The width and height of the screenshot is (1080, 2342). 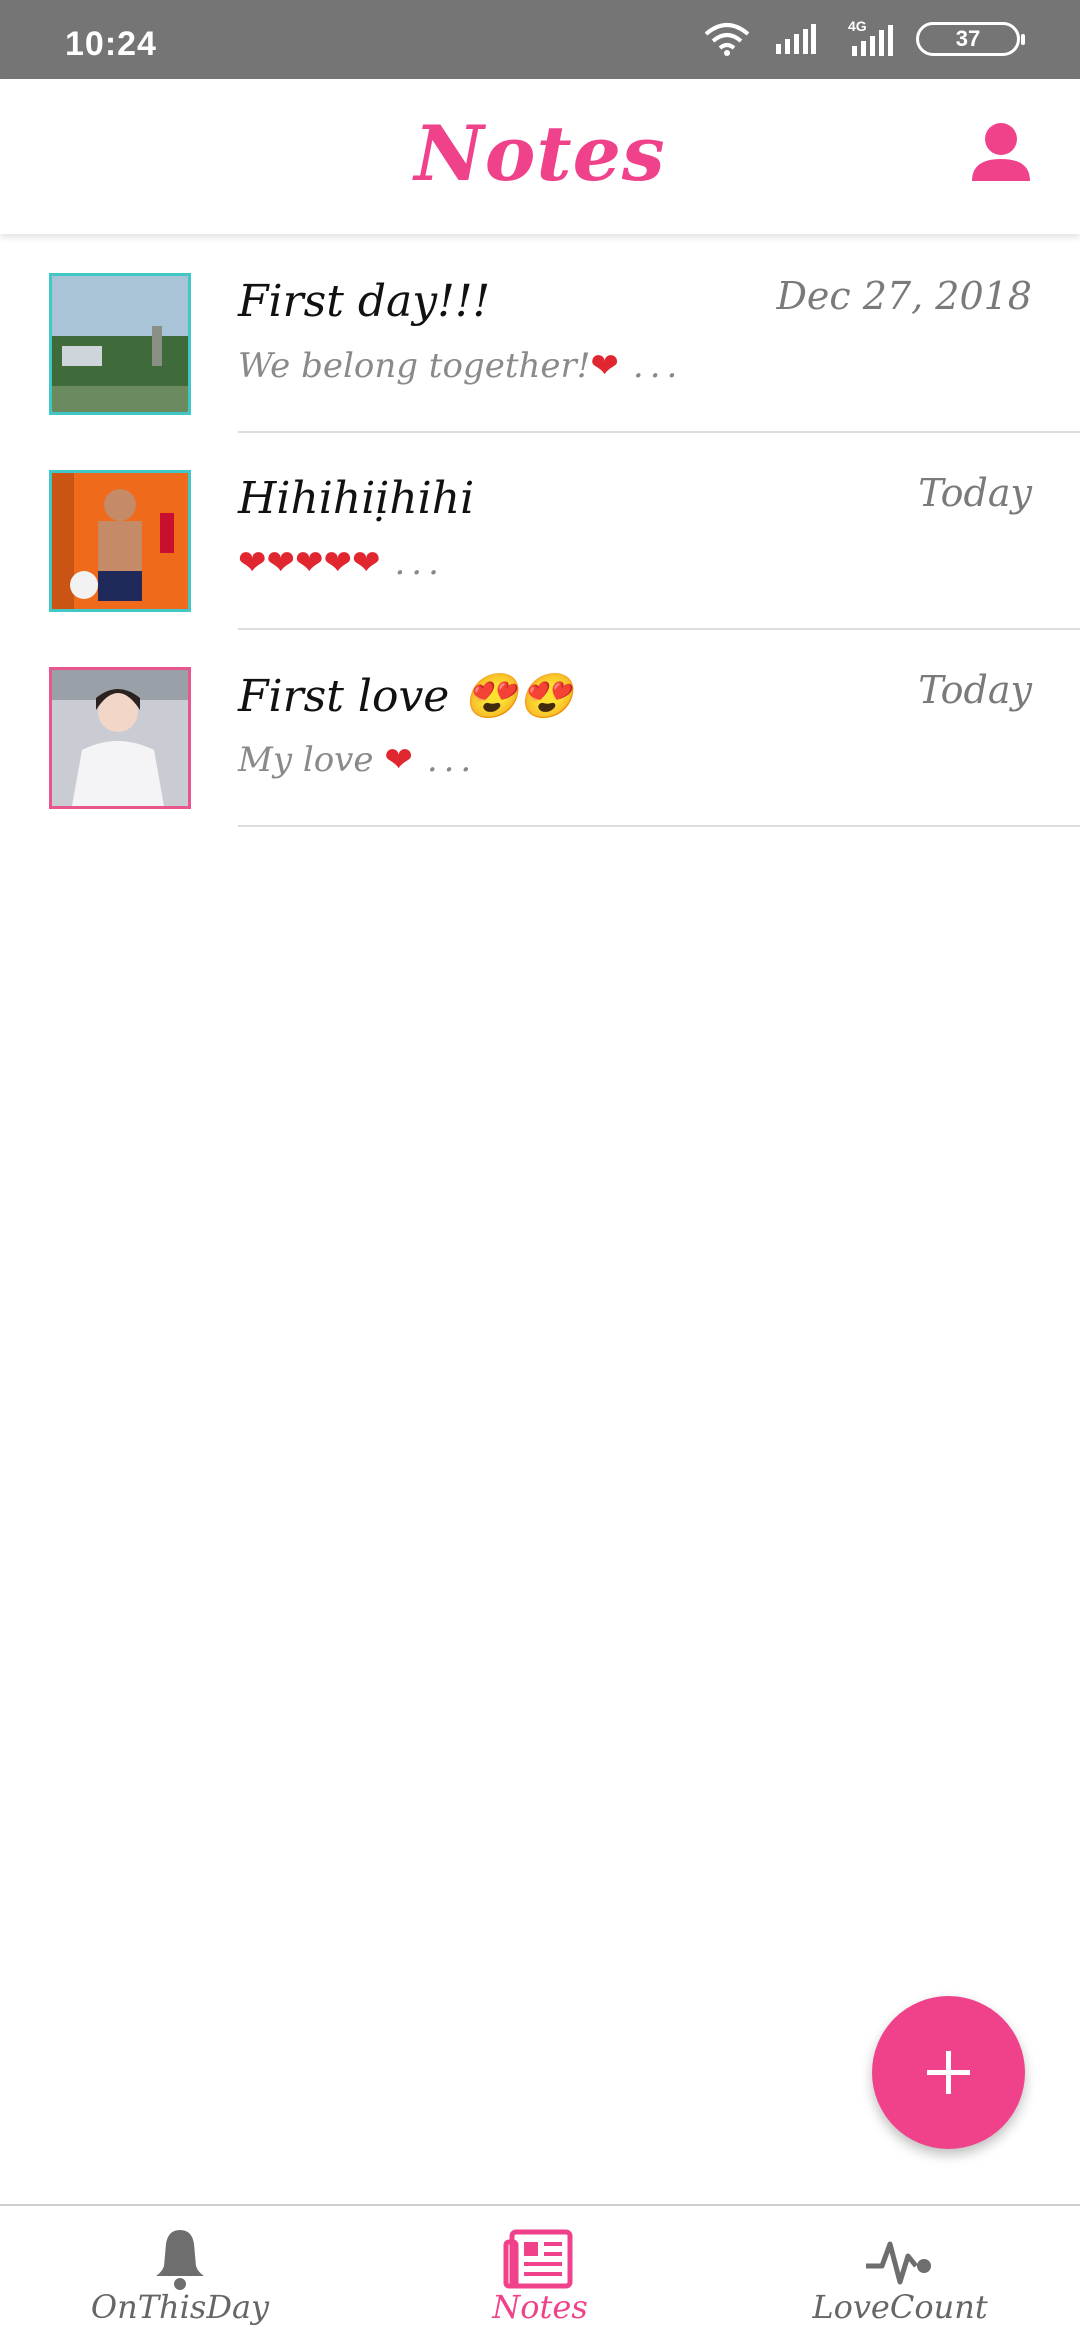 What do you see at coordinates (405, 696) in the screenshot?
I see `note-title: First love 😍😍` at bounding box center [405, 696].